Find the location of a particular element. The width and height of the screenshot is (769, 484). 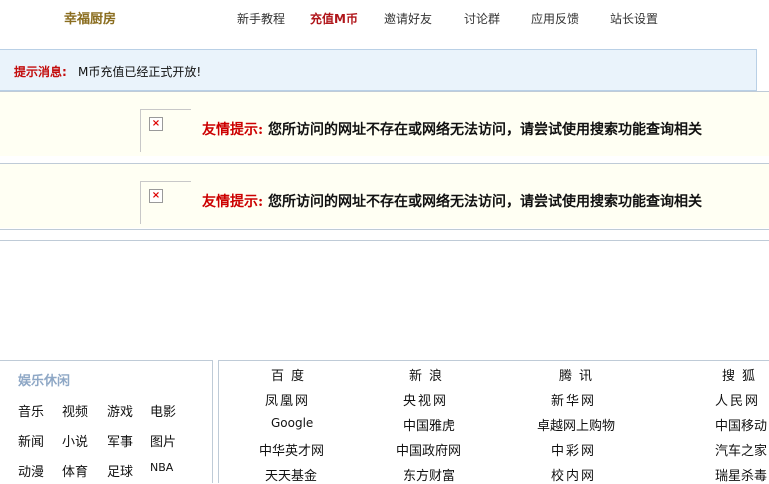

site-link: 百度 is located at coordinates (291, 374).